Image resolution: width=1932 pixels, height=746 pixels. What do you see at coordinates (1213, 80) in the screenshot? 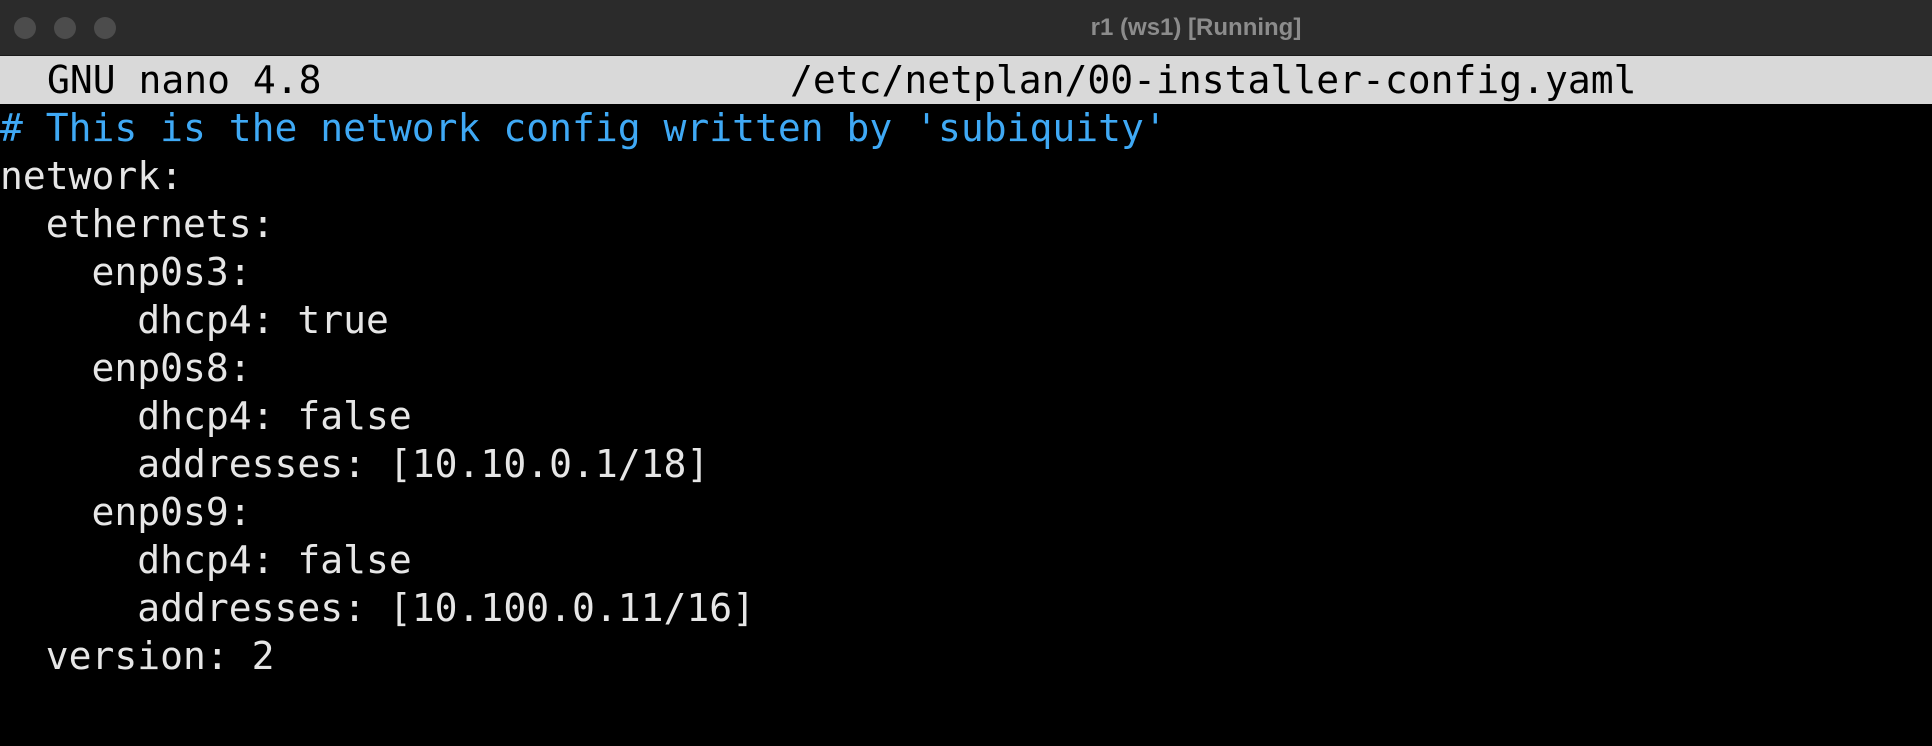
I see `nano-filename: /etc/netplan/00-installer-config.yaml` at bounding box center [1213, 80].